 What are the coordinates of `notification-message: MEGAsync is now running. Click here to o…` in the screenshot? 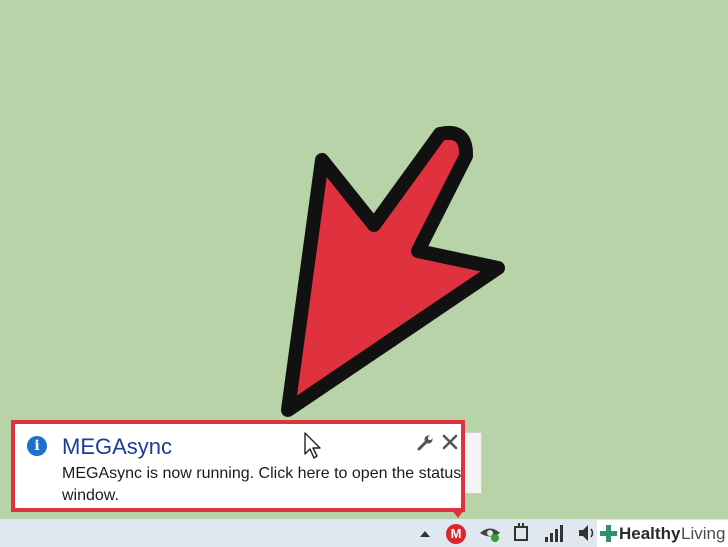 It's located at (262, 485).